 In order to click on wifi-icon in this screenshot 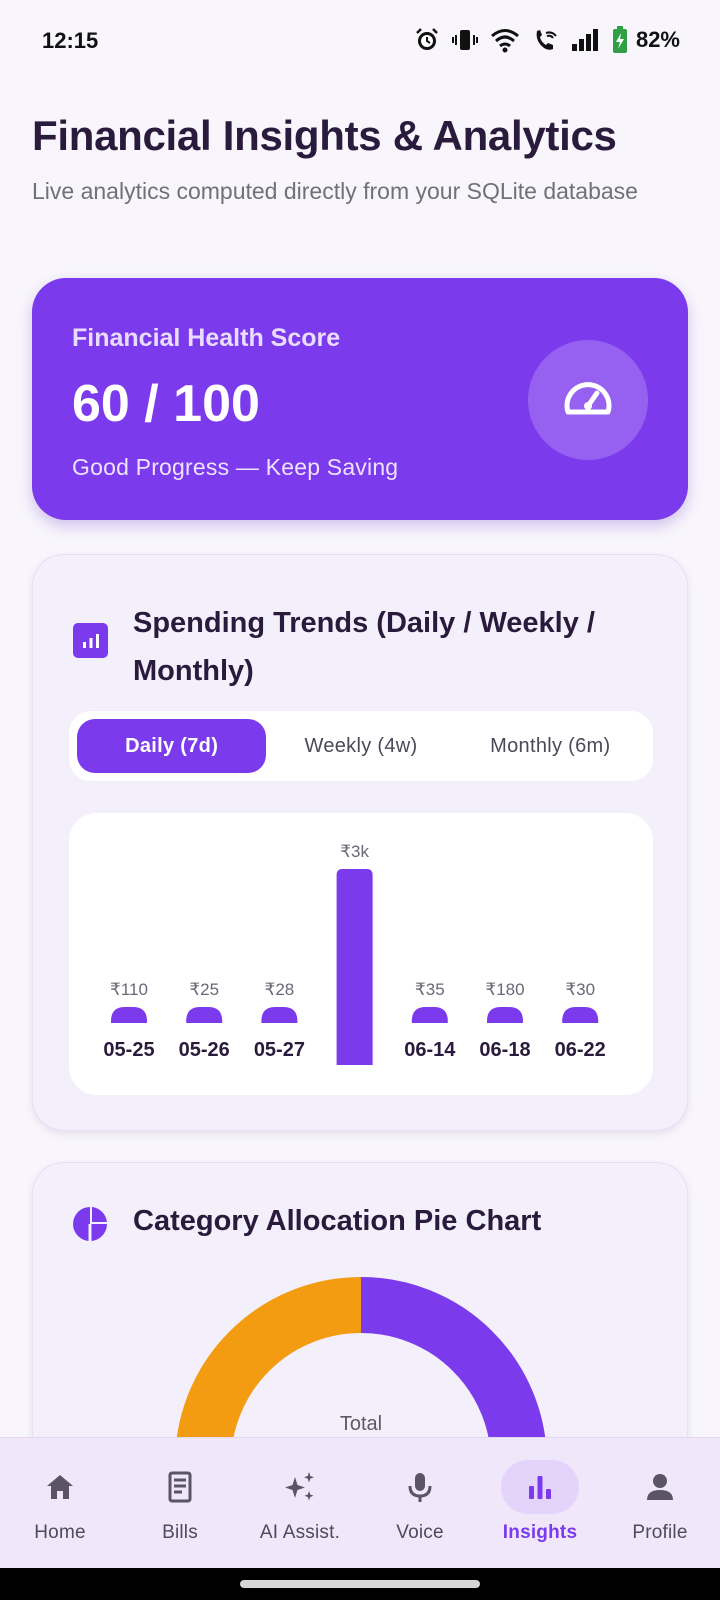, I will do `click(504, 41)`.